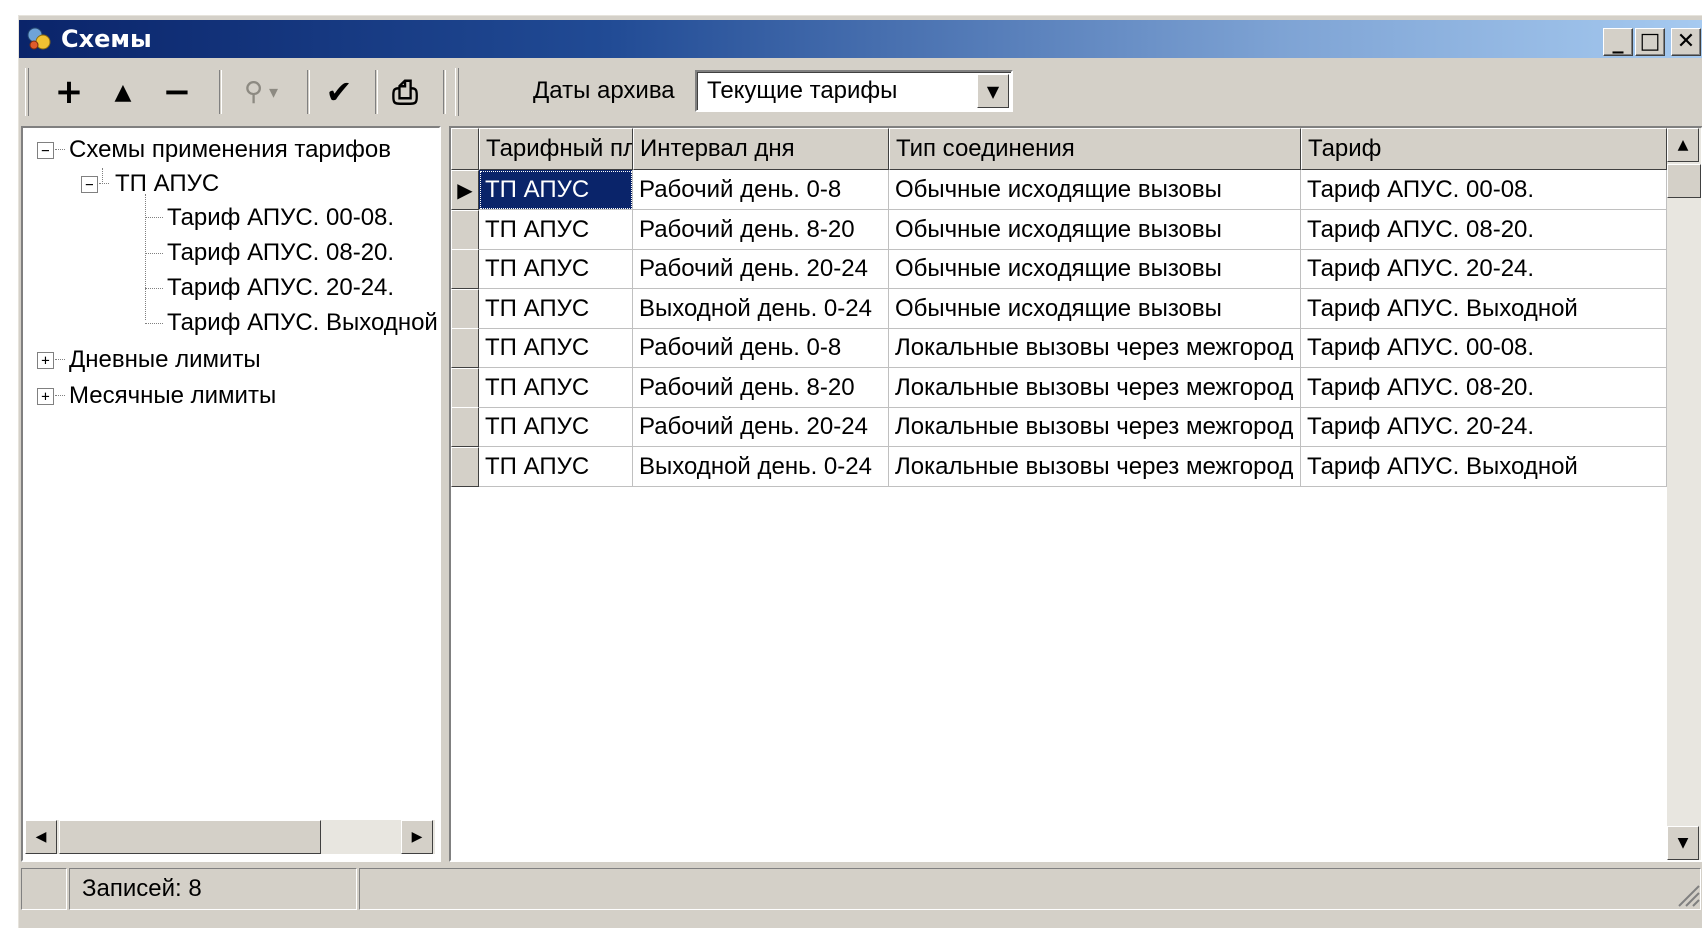 The height and width of the screenshot is (928, 1702). I want to click on checkmark-icon: ✔, so click(339, 92).